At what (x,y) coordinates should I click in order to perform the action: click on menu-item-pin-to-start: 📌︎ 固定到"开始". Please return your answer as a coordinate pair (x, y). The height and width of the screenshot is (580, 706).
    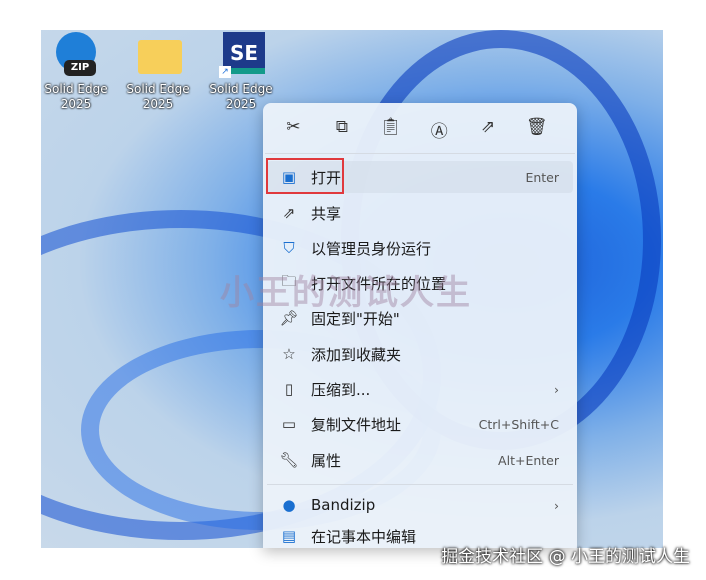
    Looking at the image, I should click on (420, 318).